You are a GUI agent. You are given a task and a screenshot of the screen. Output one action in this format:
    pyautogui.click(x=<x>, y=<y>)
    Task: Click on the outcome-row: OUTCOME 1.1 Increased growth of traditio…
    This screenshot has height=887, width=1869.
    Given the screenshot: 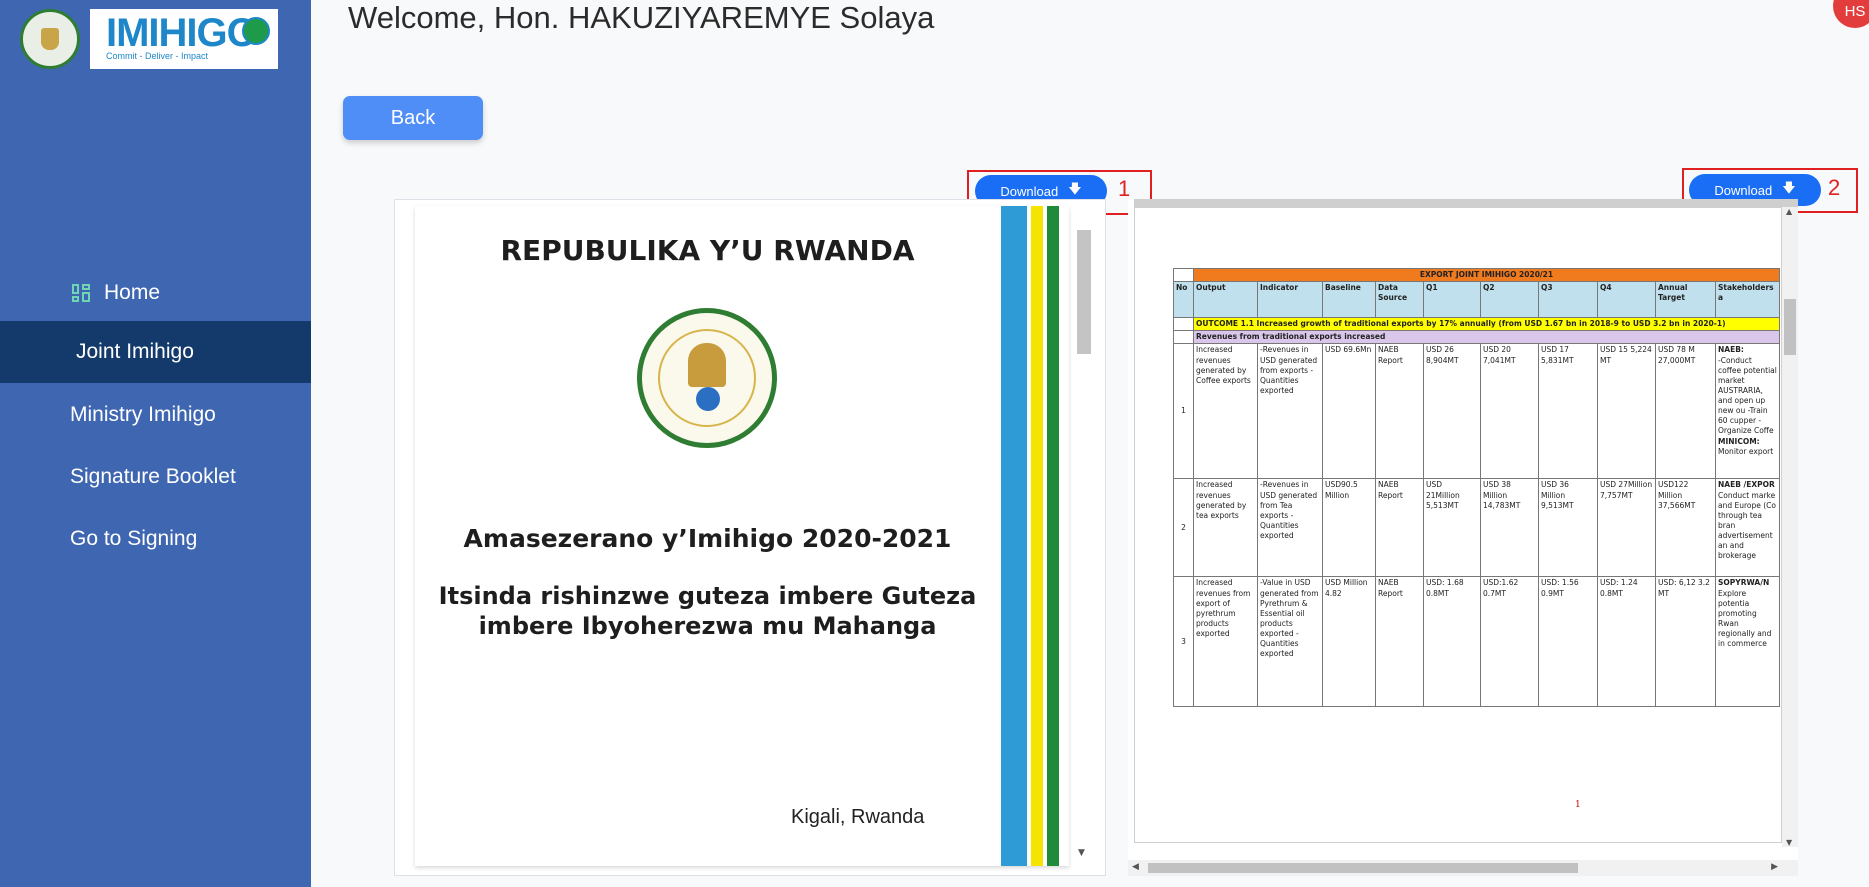 What is the action you would take?
    pyautogui.click(x=1486, y=324)
    